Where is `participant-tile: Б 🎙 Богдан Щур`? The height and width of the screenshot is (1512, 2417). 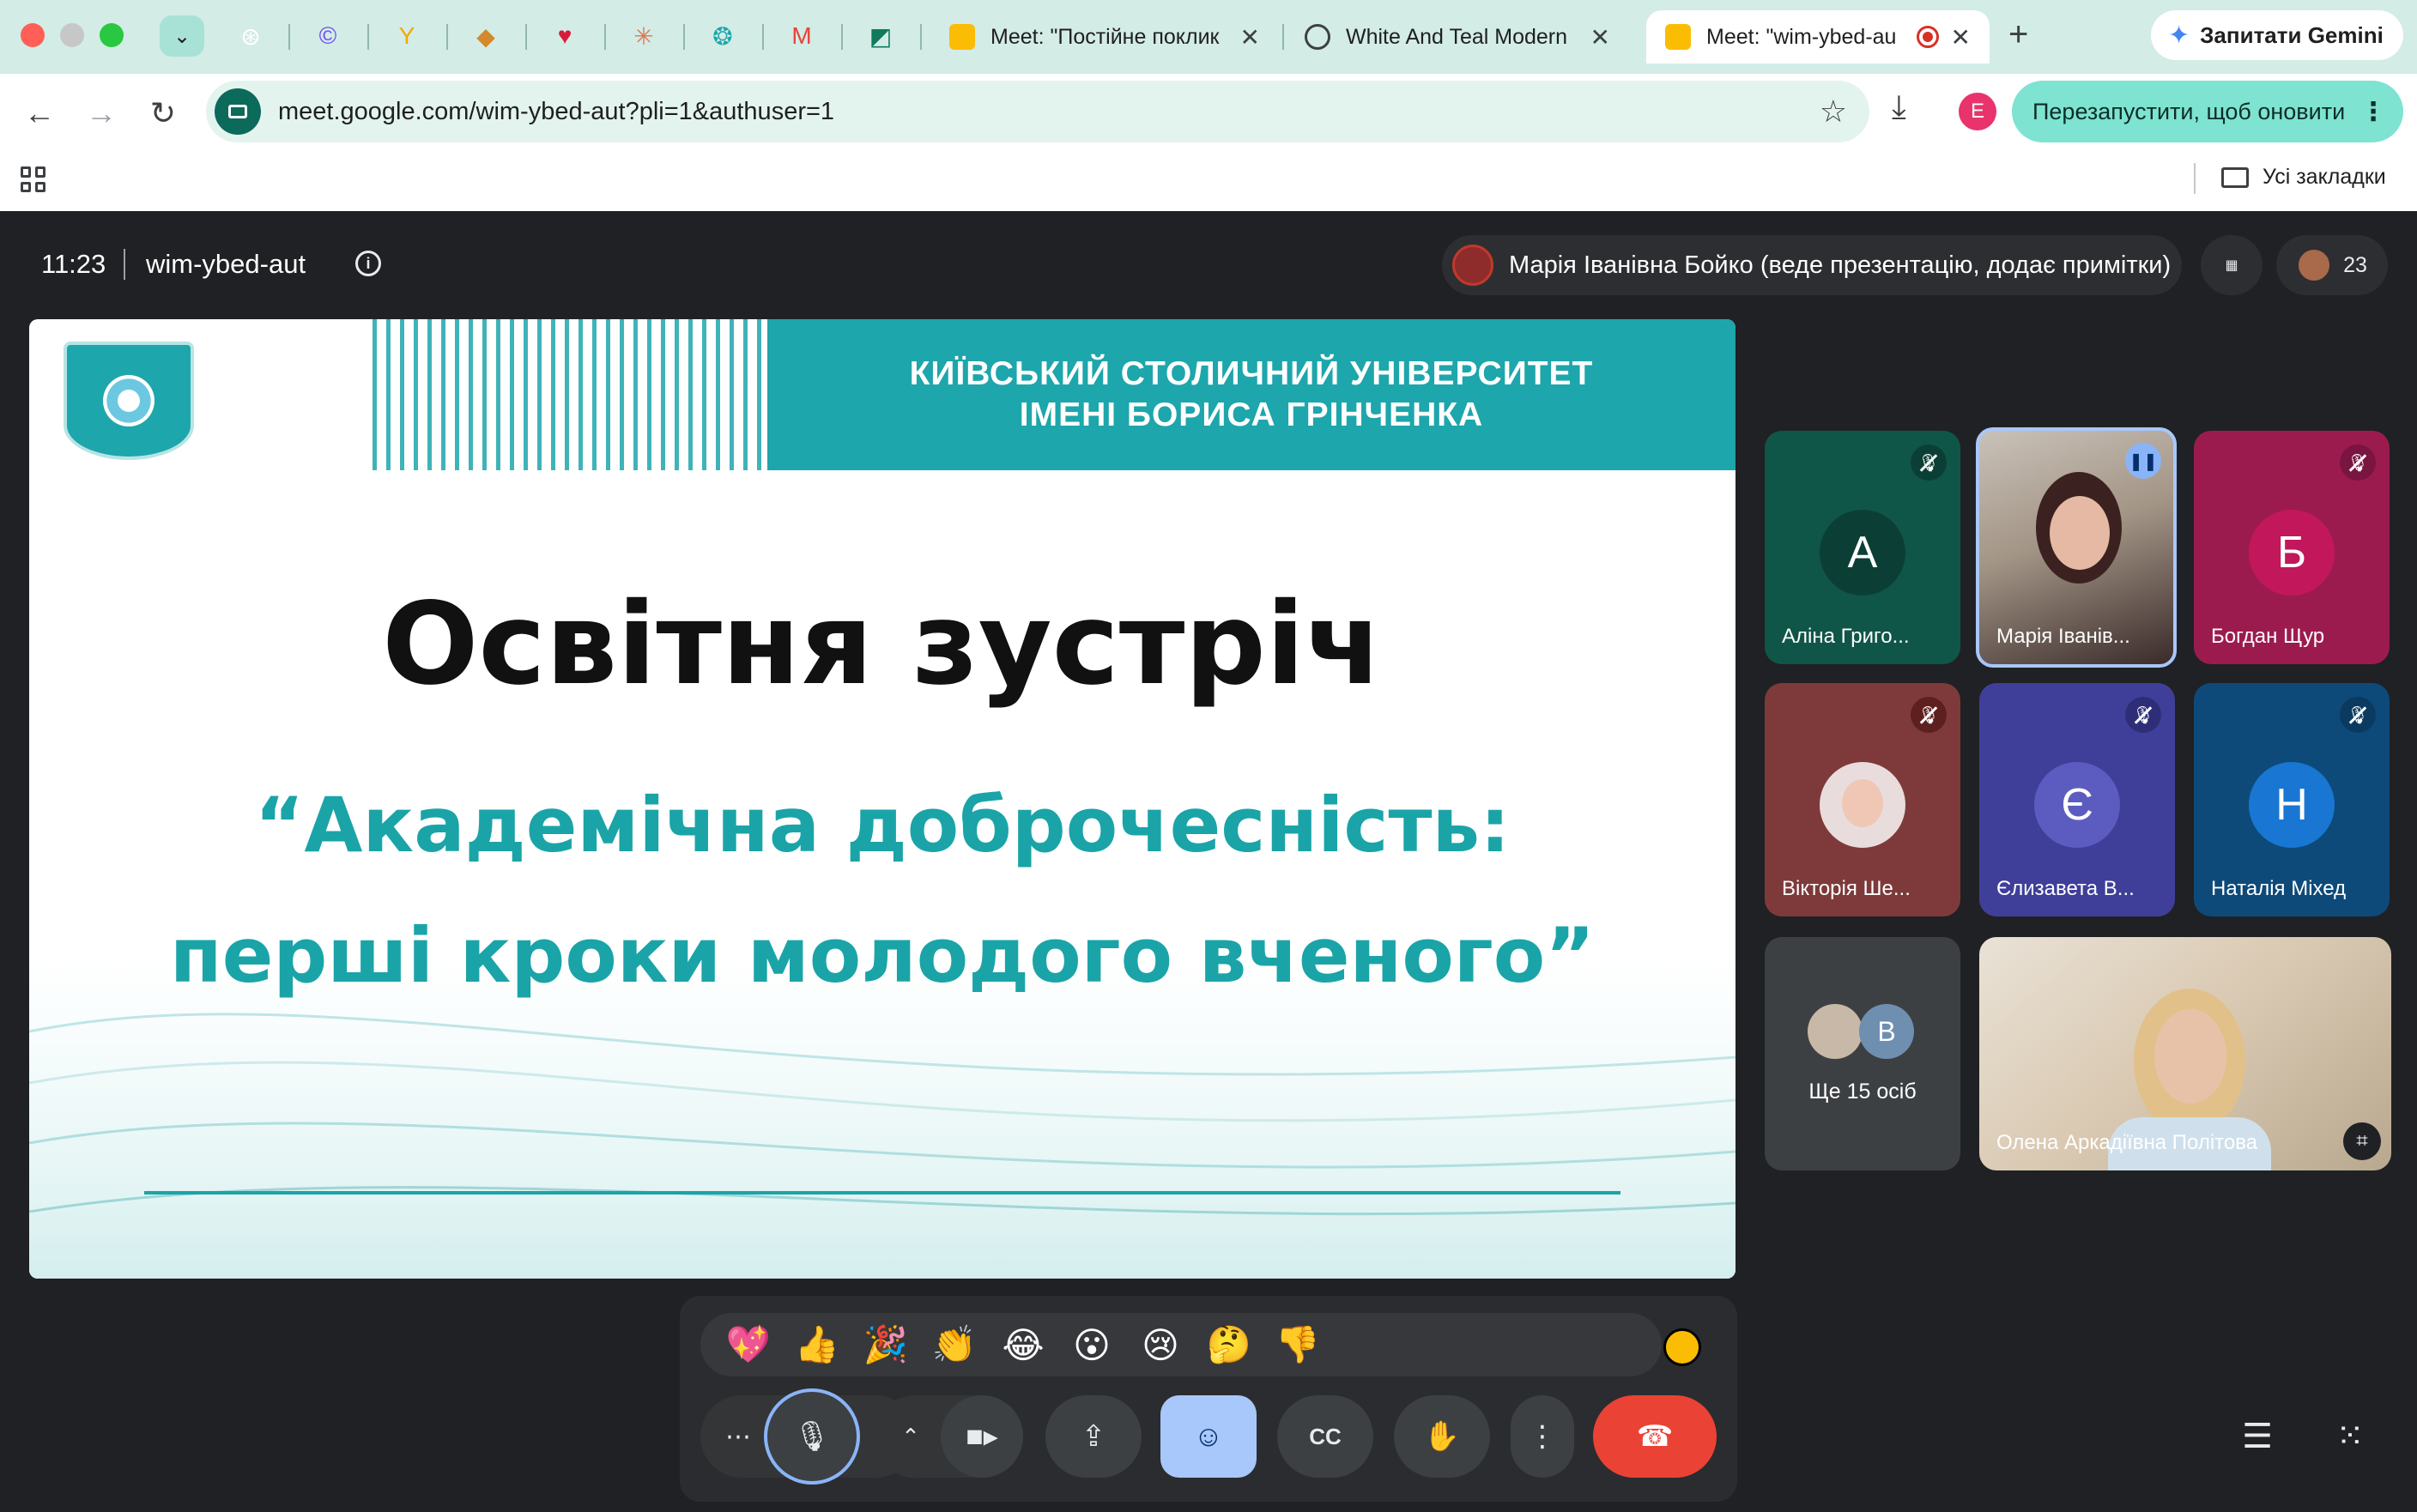 participant-tile: Б 🎙 Богдан Щур is located at coordinates (2292, 547).